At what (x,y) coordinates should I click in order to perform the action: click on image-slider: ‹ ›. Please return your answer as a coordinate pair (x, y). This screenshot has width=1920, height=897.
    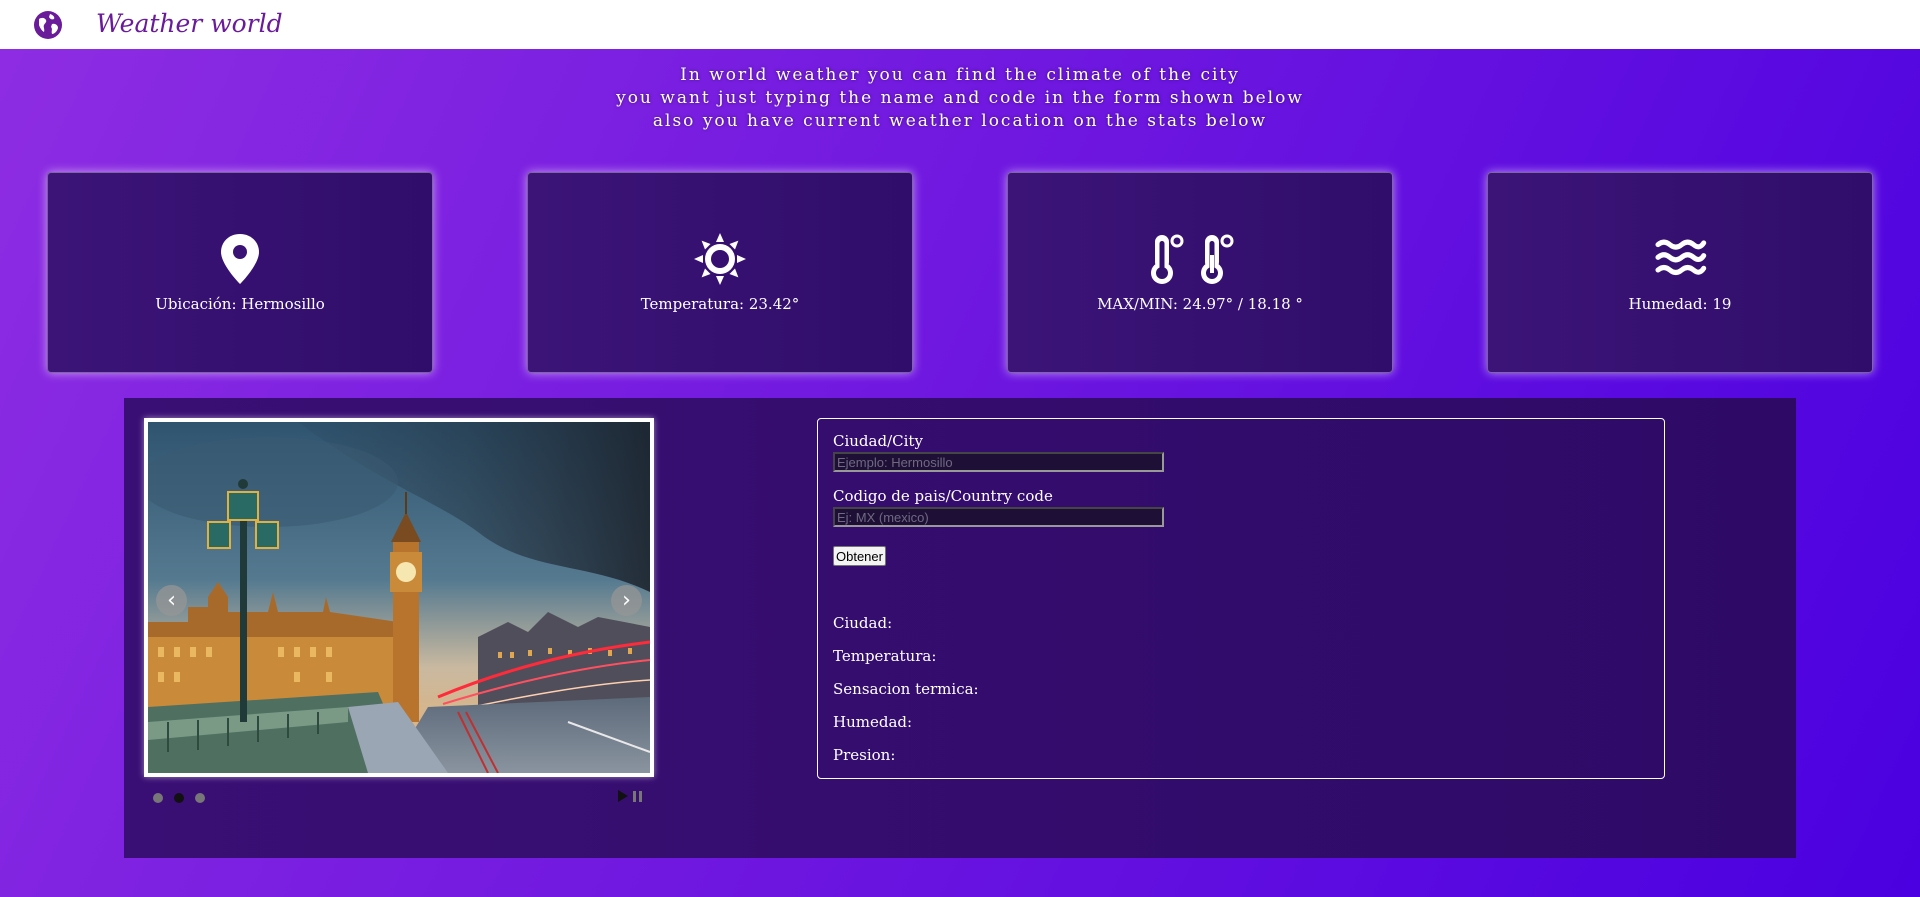
    Looking at the image, I should click on (399, 597).